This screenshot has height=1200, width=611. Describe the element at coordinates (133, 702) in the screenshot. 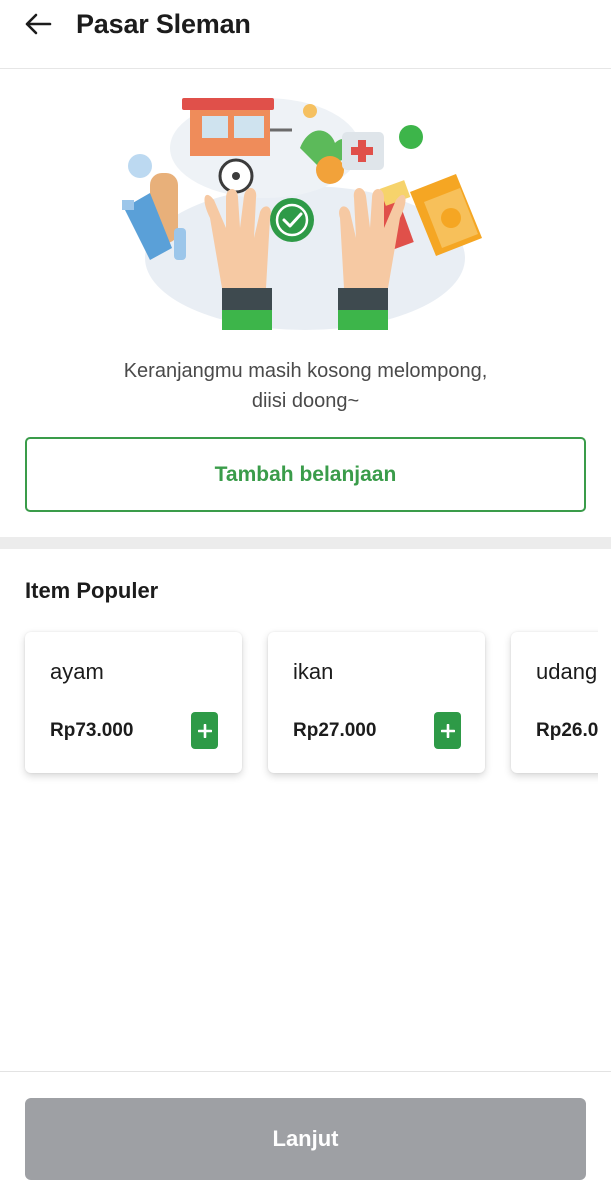

I see `product-card-ayam: ayam Rp73.000` at that location.